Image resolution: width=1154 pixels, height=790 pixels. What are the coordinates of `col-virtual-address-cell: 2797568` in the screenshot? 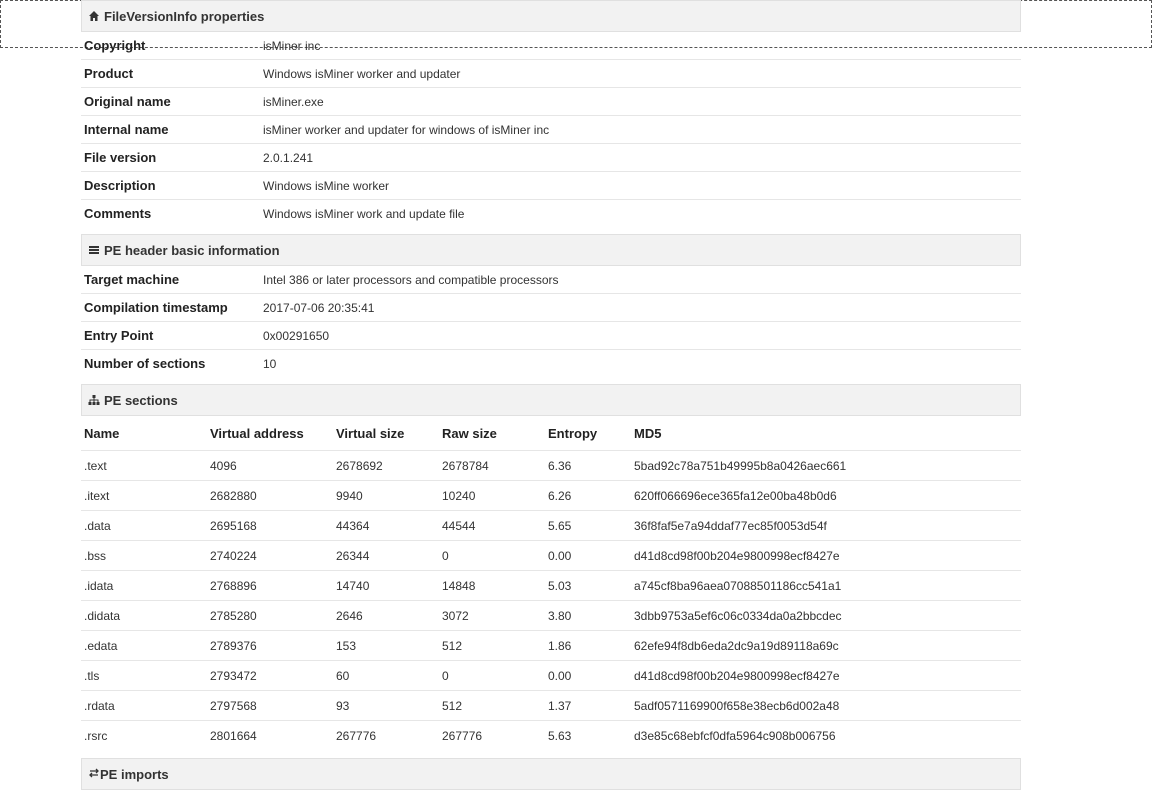 It's located at (272, 705).